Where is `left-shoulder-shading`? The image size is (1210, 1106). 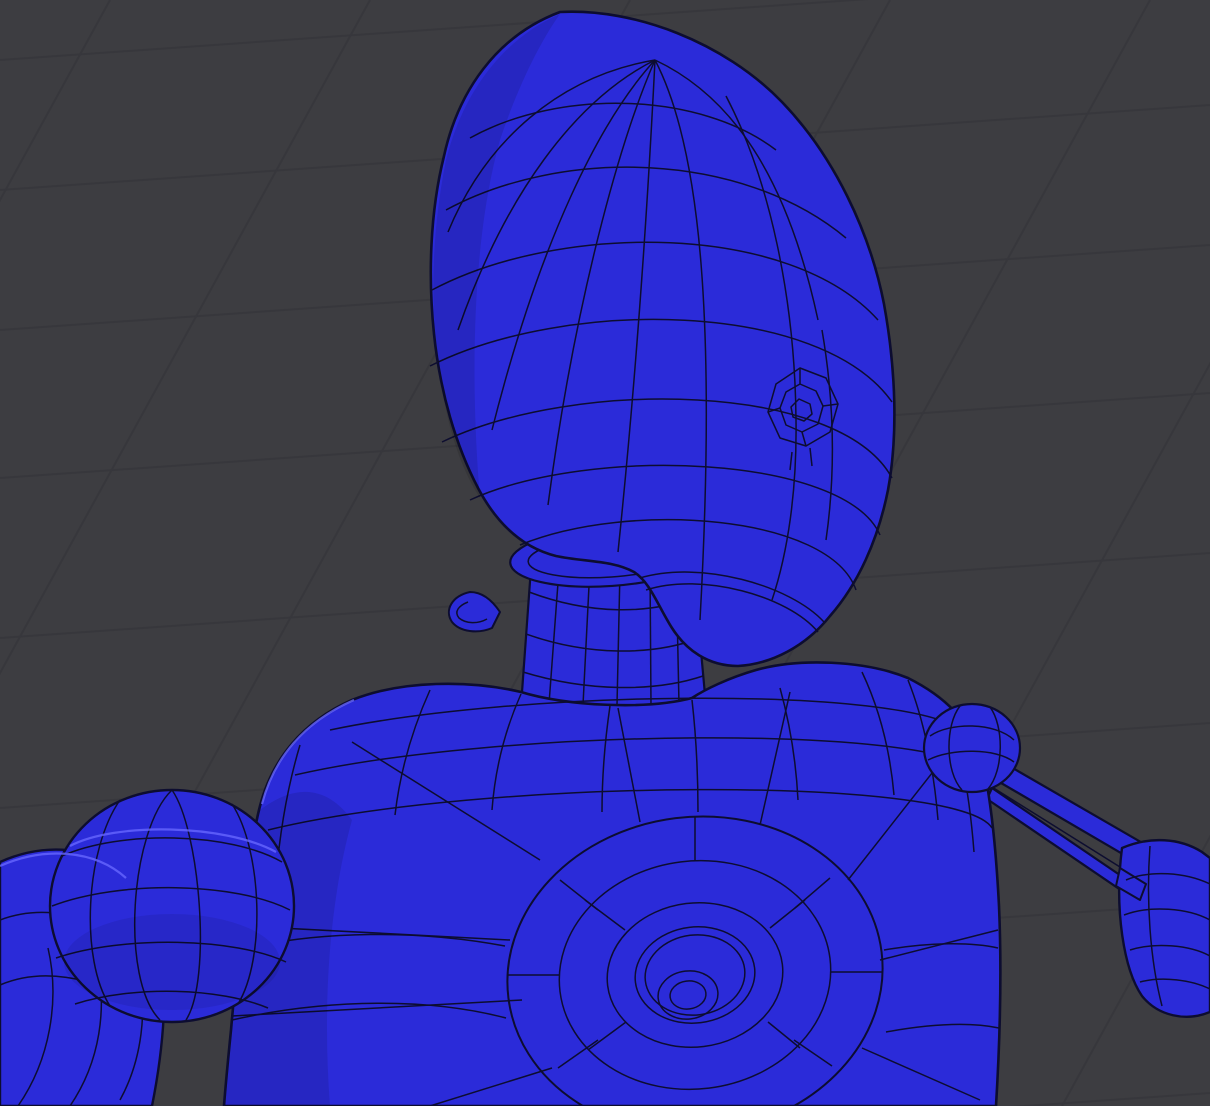 left-shoulder-shading is located at coordinates (172, 962).